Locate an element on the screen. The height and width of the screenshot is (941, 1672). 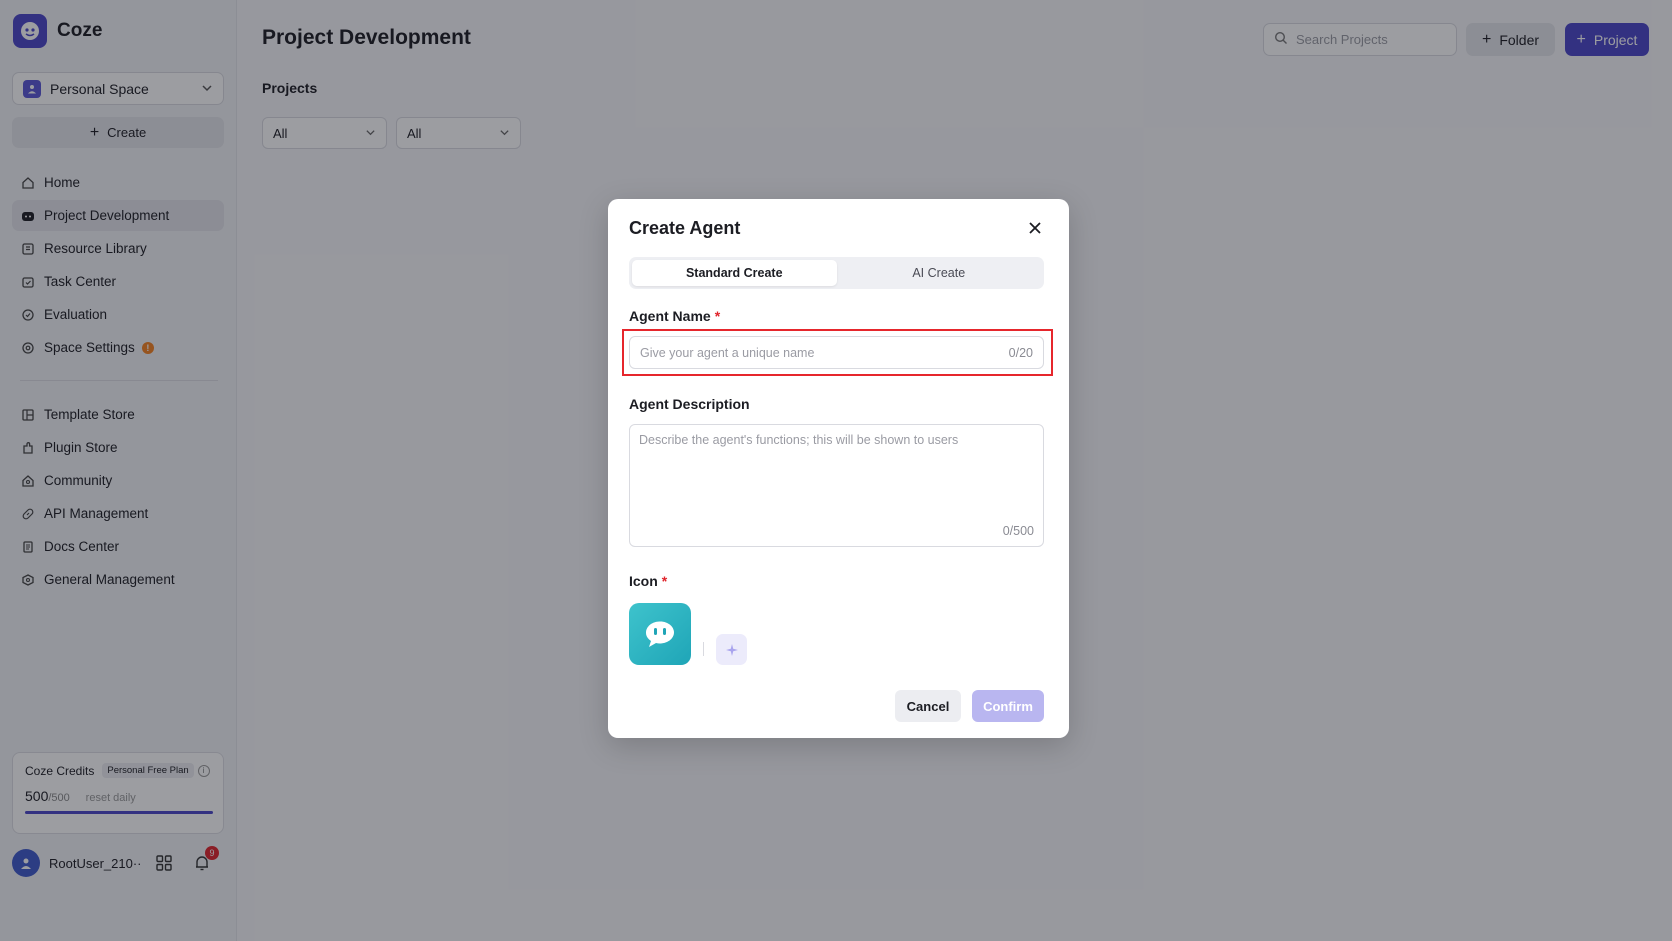
icon-label-text: Icon is located at coordinates (643, 581).